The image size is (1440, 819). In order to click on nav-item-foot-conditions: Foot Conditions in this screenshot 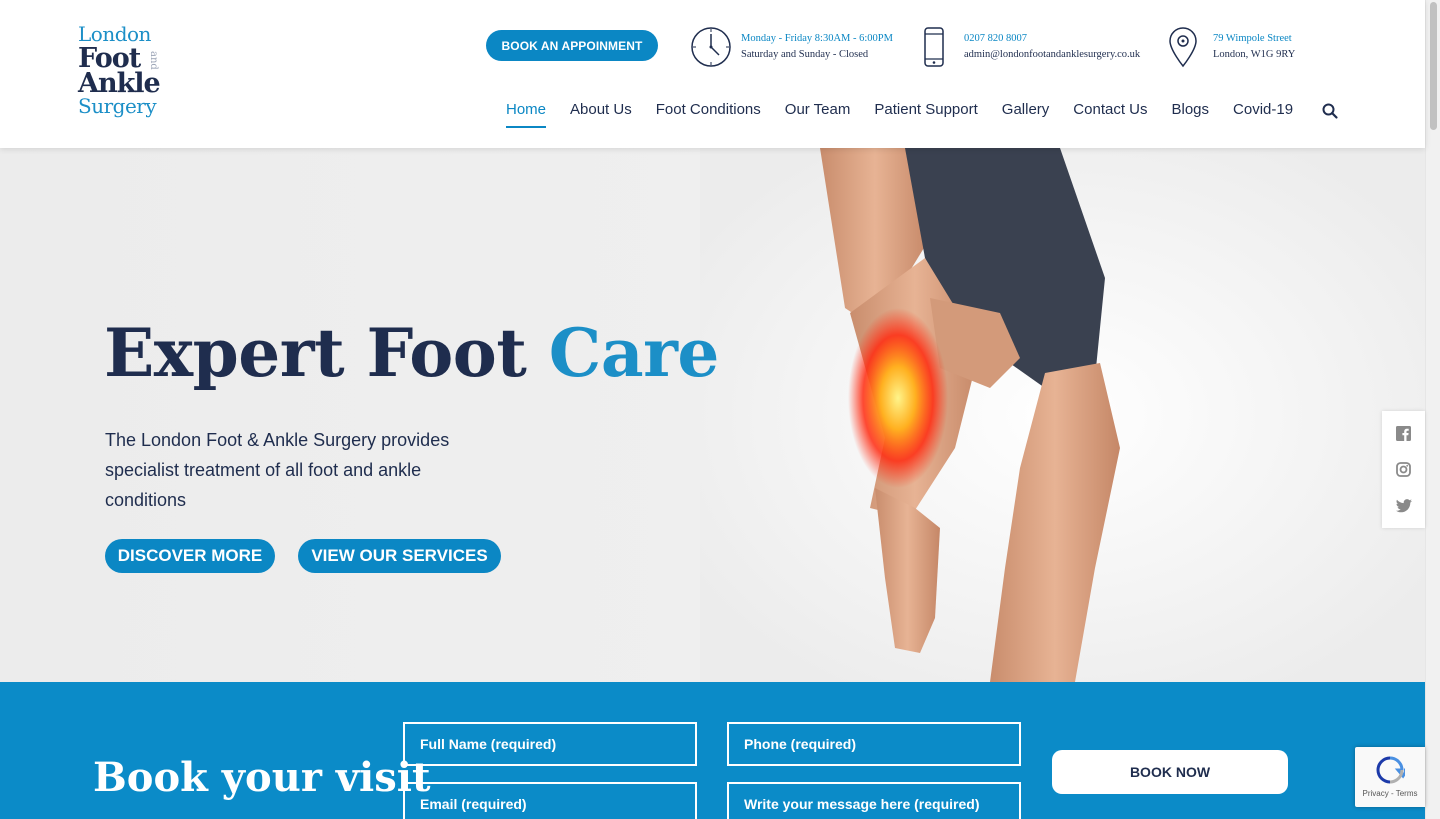, I will do `click(708, 115)`.